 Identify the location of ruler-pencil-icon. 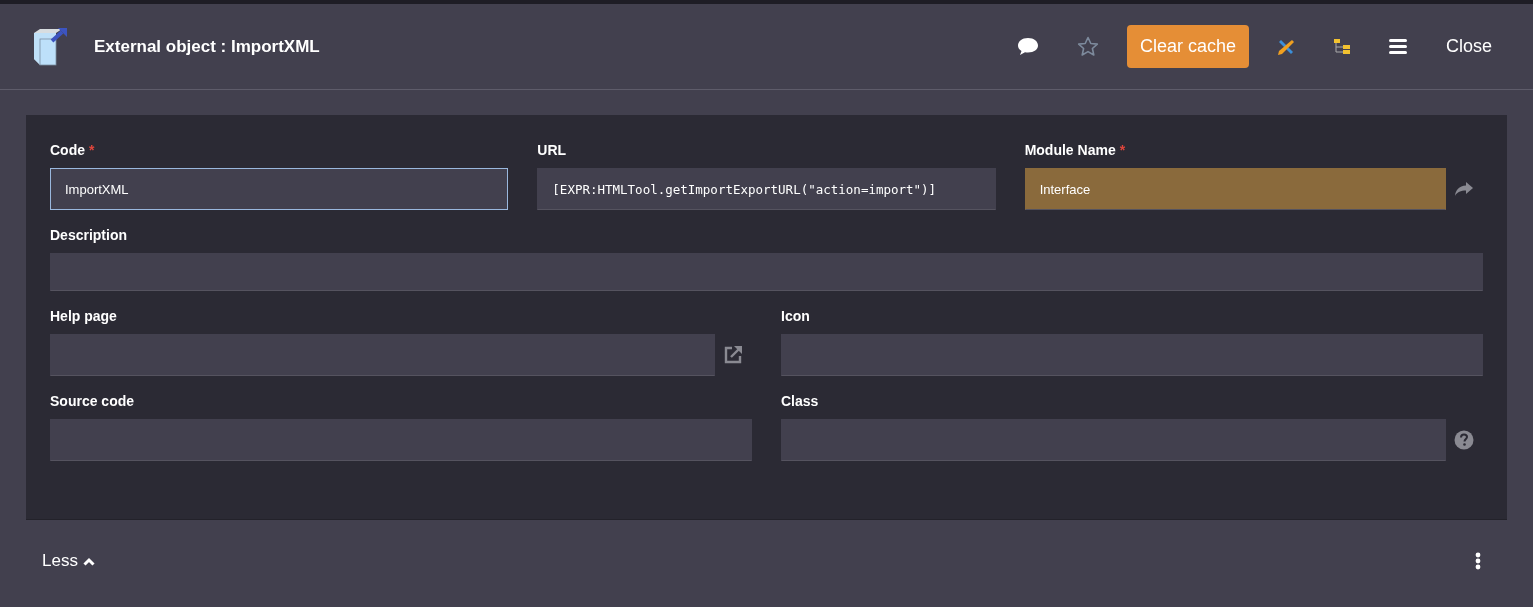
(1285, 46).